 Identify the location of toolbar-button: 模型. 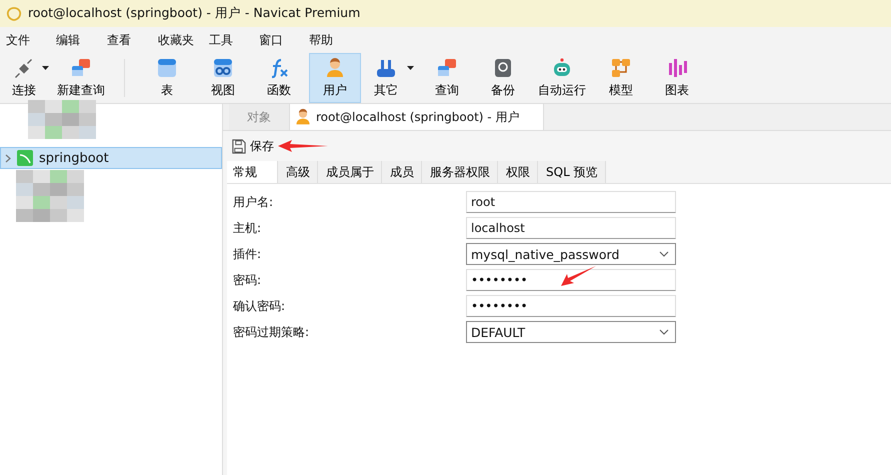
(621, 78).